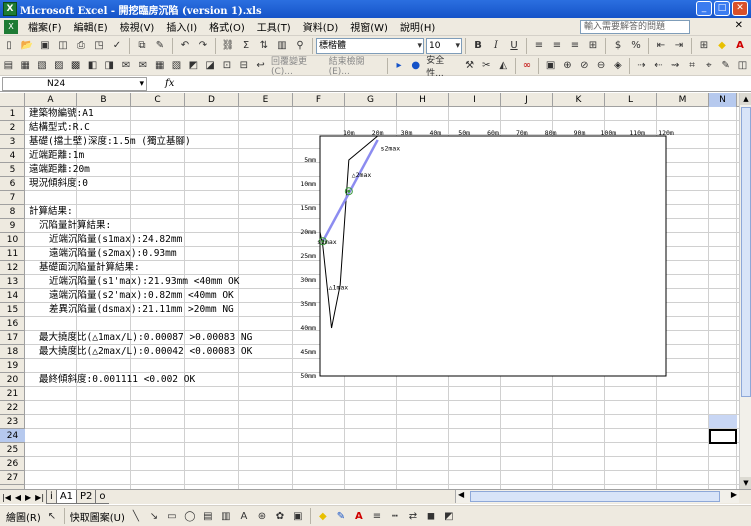  I want to click on menu-file: 檔案(F), so click(45, 26).